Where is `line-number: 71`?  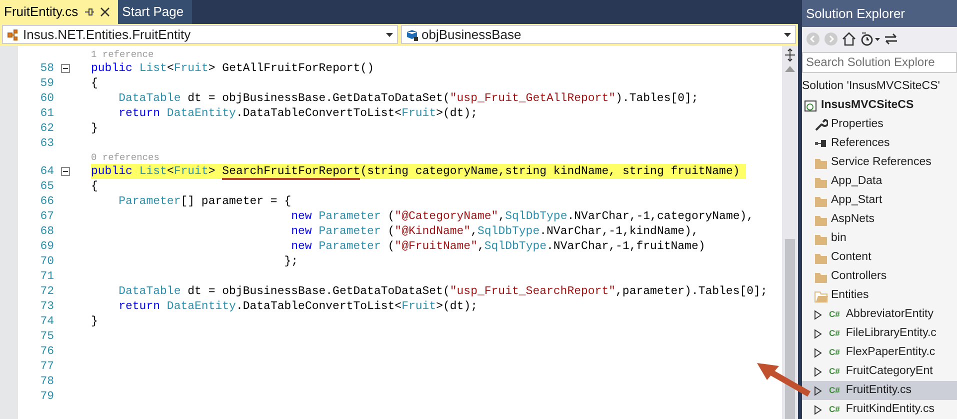 line-number: 71 is located at coordinates (46, 276).